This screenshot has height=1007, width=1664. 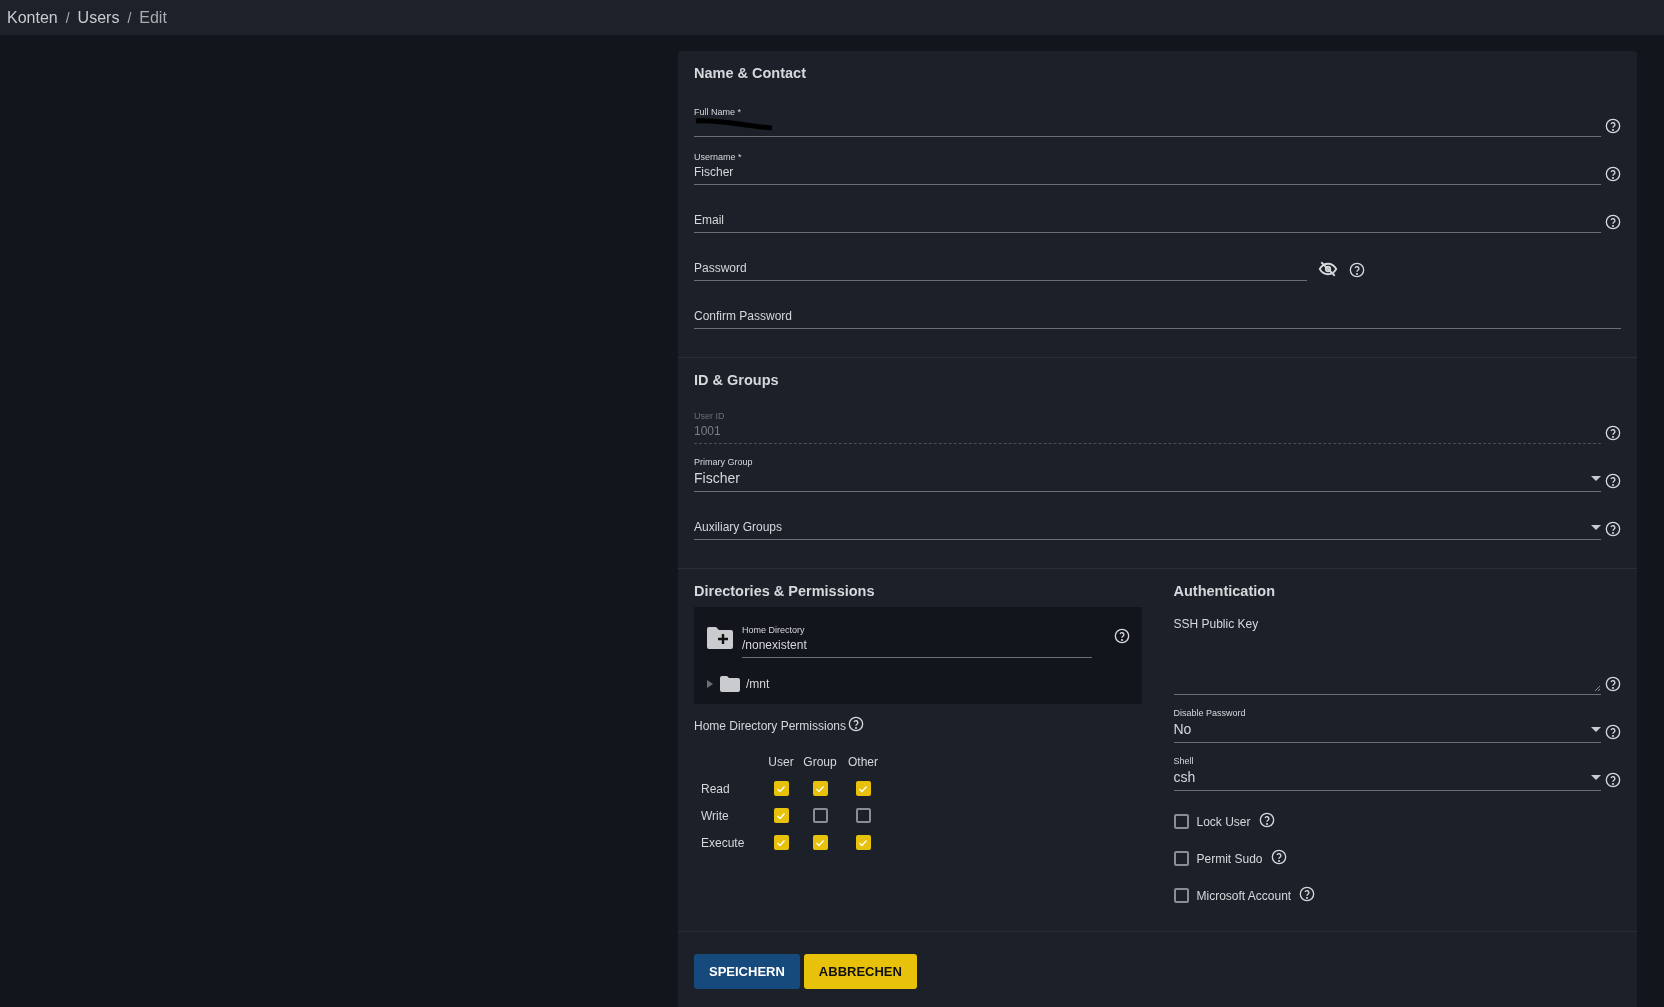 What do you see at coordinates (716, 788) in the screenshot?
I see `row-label: Read` at bounding box center [716, 788].